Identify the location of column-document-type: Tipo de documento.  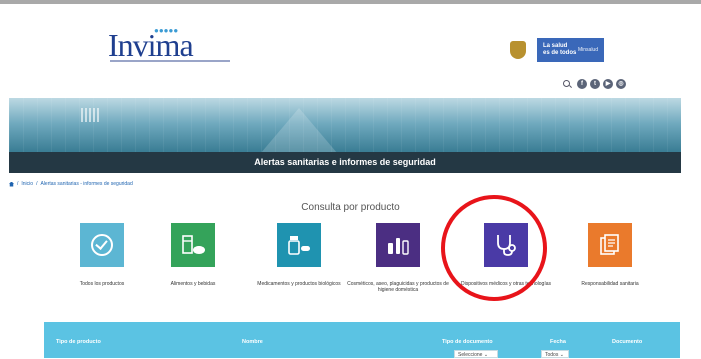
(467, 342).